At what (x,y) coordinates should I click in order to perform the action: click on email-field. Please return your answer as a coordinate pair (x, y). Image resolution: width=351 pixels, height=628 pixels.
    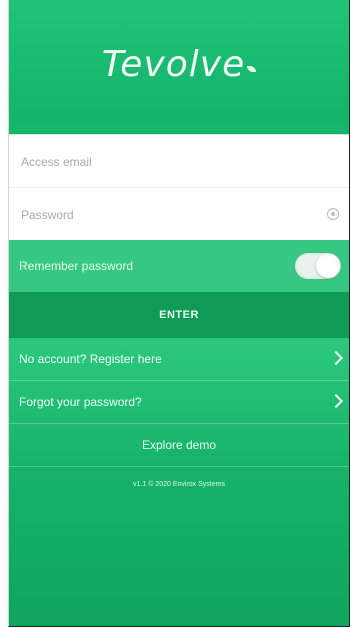
    Looking at the image, I should click on (166, 162).